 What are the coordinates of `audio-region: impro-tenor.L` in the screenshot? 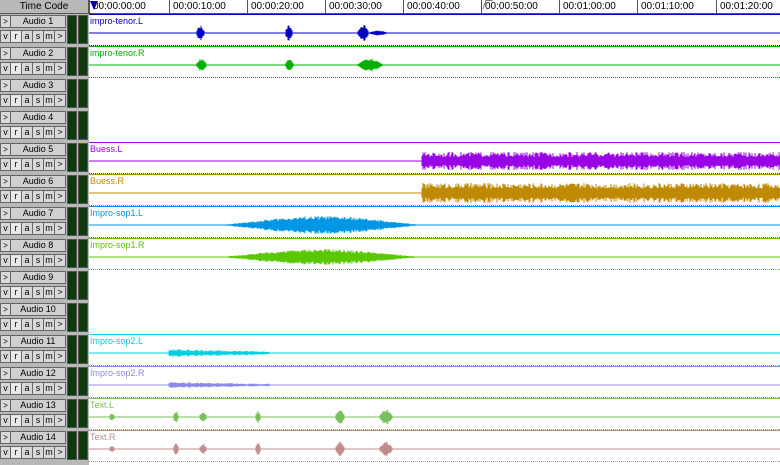 It's located at (434, 30).